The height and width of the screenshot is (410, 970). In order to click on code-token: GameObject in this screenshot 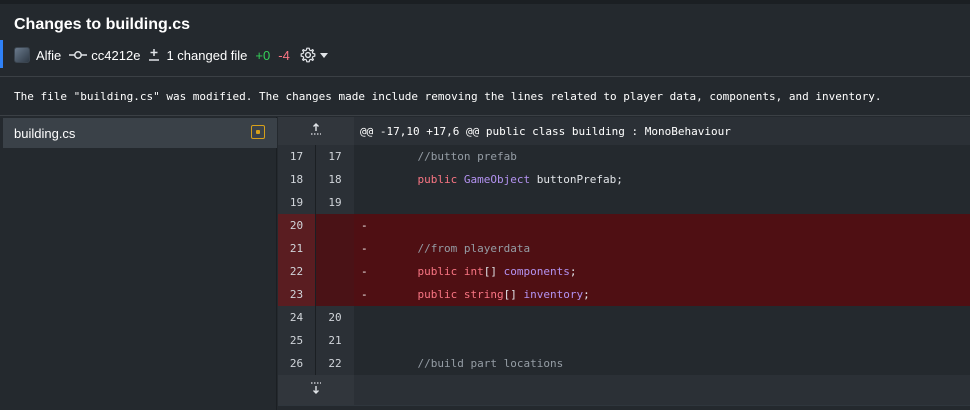, I will do `click(497, 179)`.